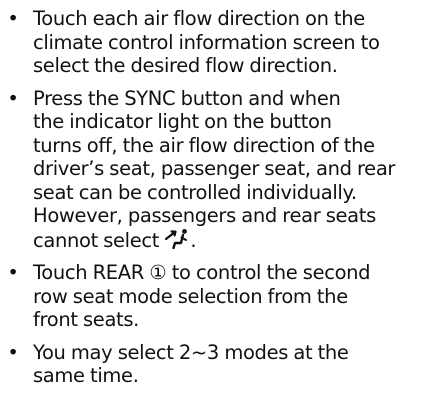  What do you see at coordinates (202, 272) in the screenshot?
I see `item-line: Touch REAR ① to control the second` at bounding box center [202, 272].